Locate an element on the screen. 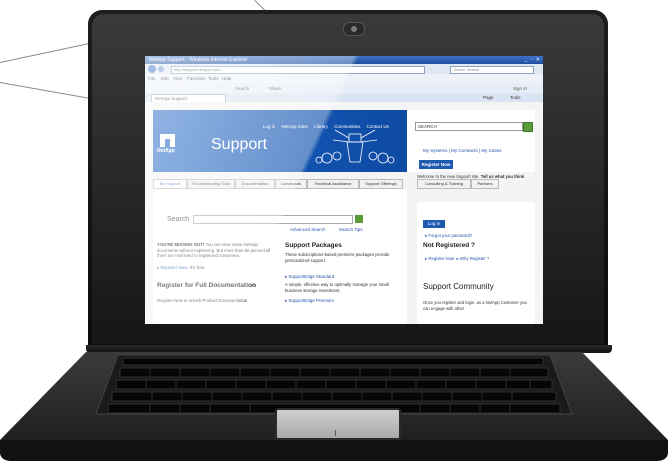  webcam-icon is located at coordinates (354, 29).